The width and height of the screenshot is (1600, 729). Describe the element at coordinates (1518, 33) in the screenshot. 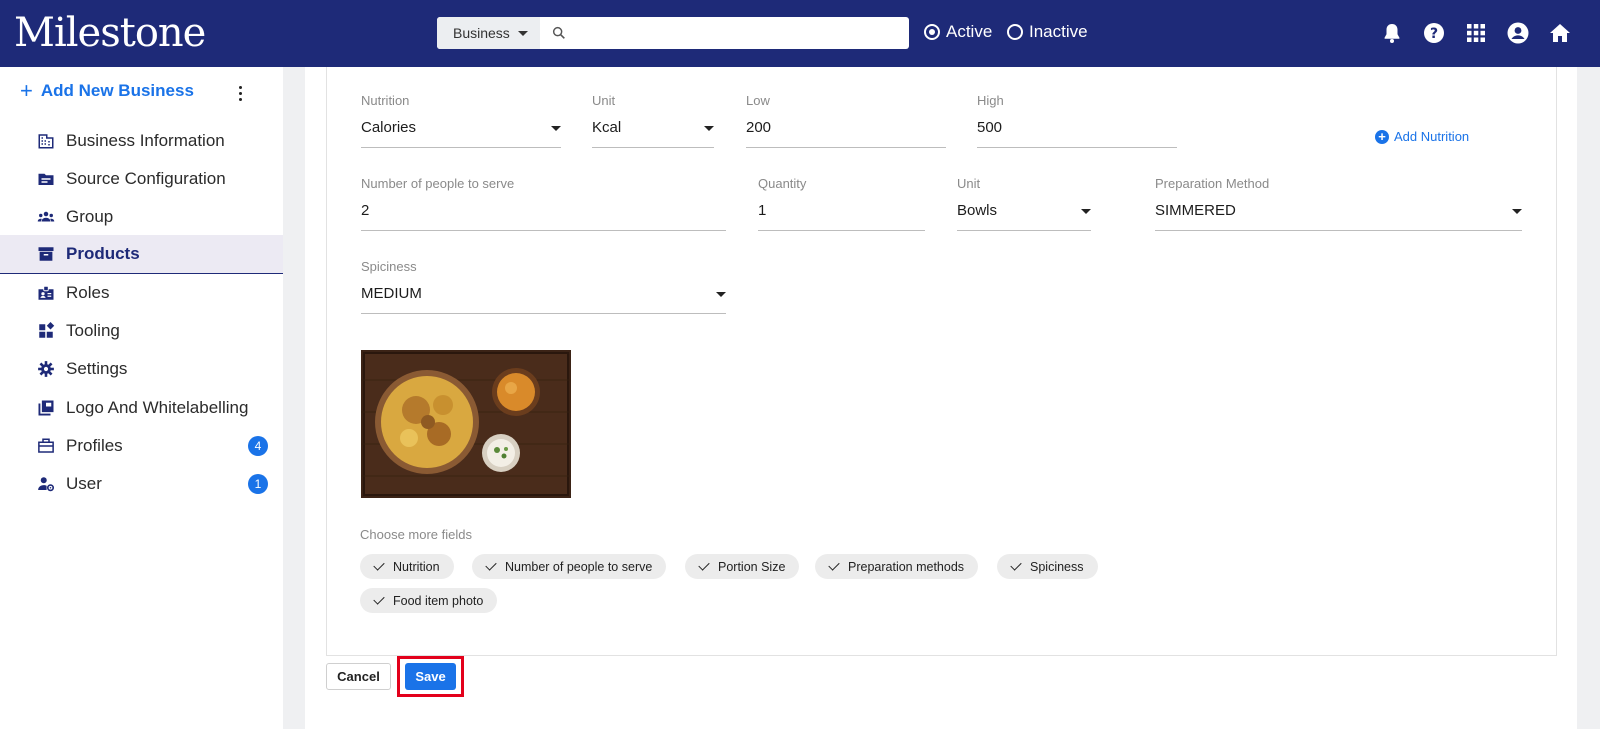

I see `account-circle-icon` at that location.